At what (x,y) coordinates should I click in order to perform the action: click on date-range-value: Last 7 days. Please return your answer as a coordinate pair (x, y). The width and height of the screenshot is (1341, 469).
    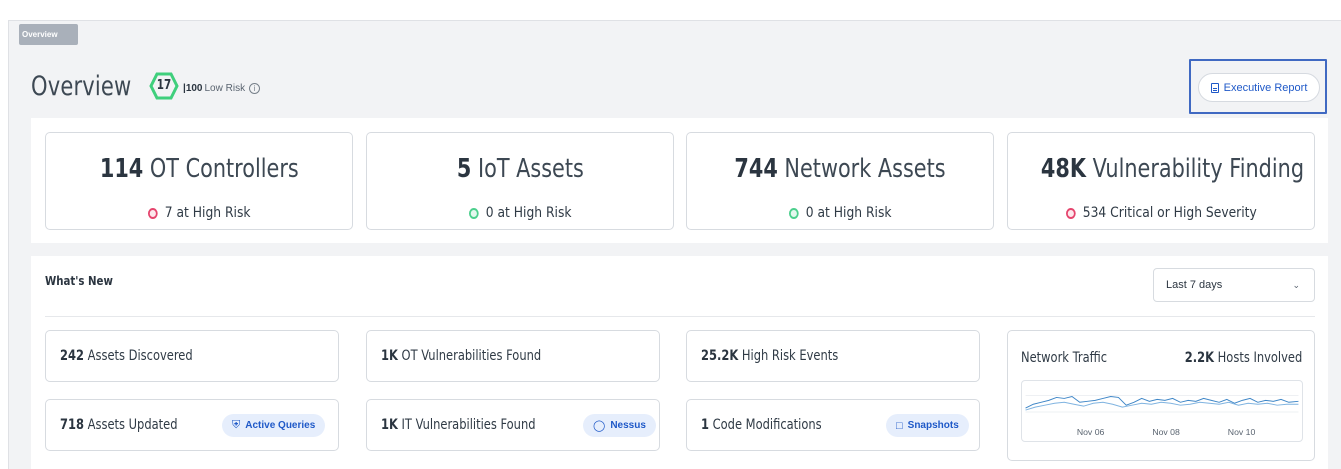
    Looking at the image, I should click on (1194, 285).